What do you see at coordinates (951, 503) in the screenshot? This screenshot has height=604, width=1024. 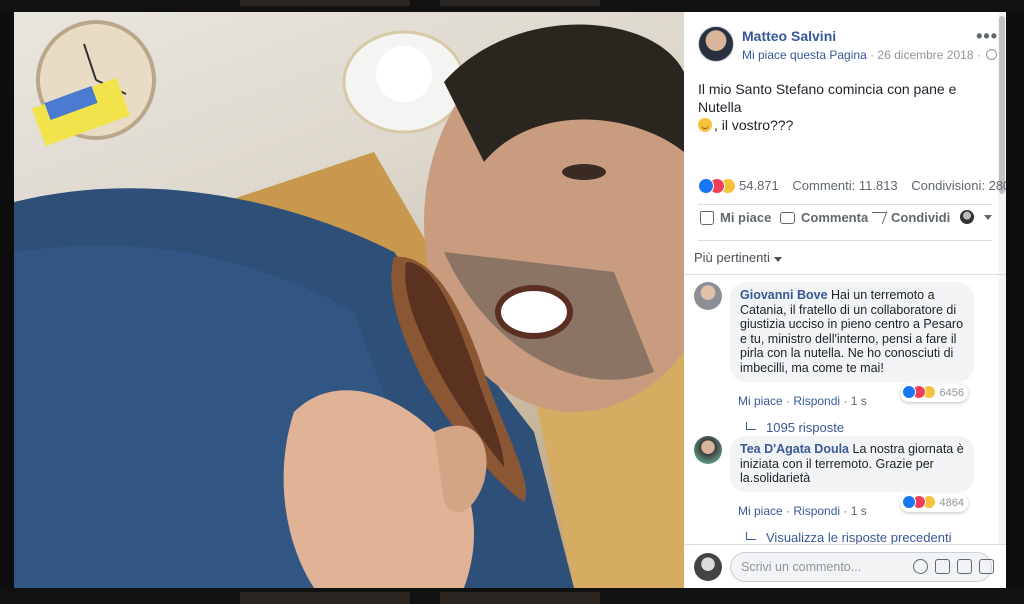 I see `comment-reaction-count: 4864` at bounding box center [951, 503].